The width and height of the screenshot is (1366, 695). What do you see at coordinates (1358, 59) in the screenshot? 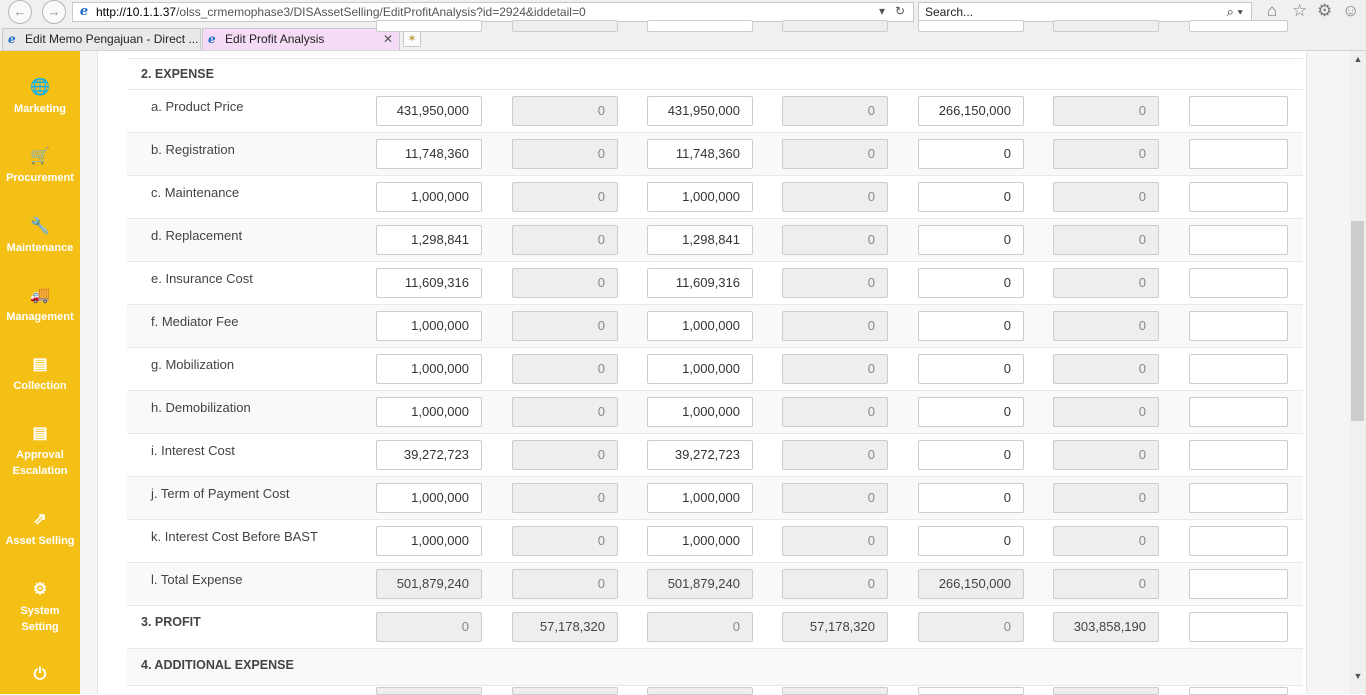
I see `scroll-up-arrow-icon: ▲` at bounding box center [1358, 59].